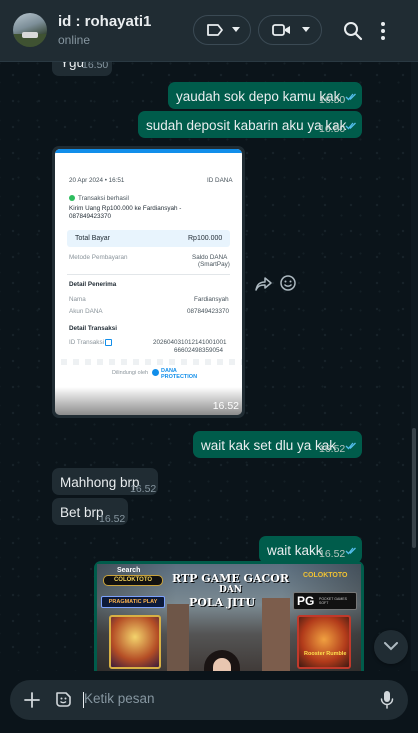 This screenshot has height=733, width=418. I want to click on banner-search: Search, so click(129, 570).